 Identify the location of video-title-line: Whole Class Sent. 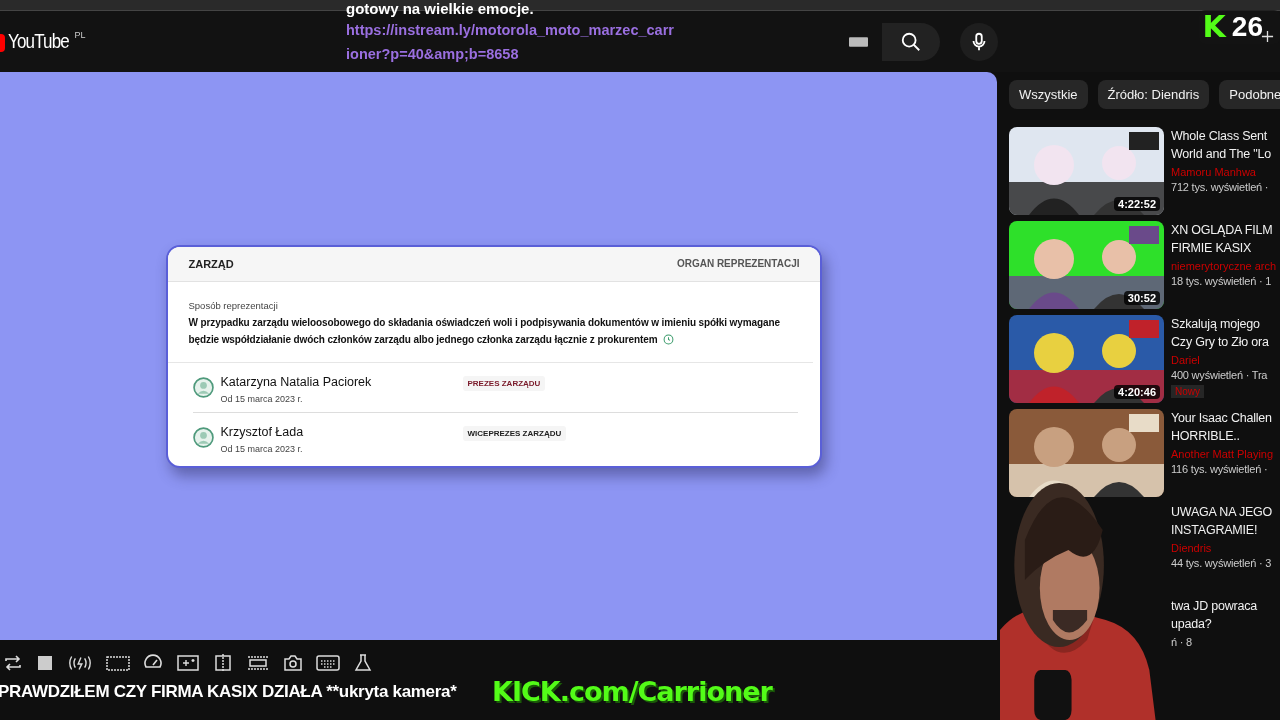
(1221, 136).